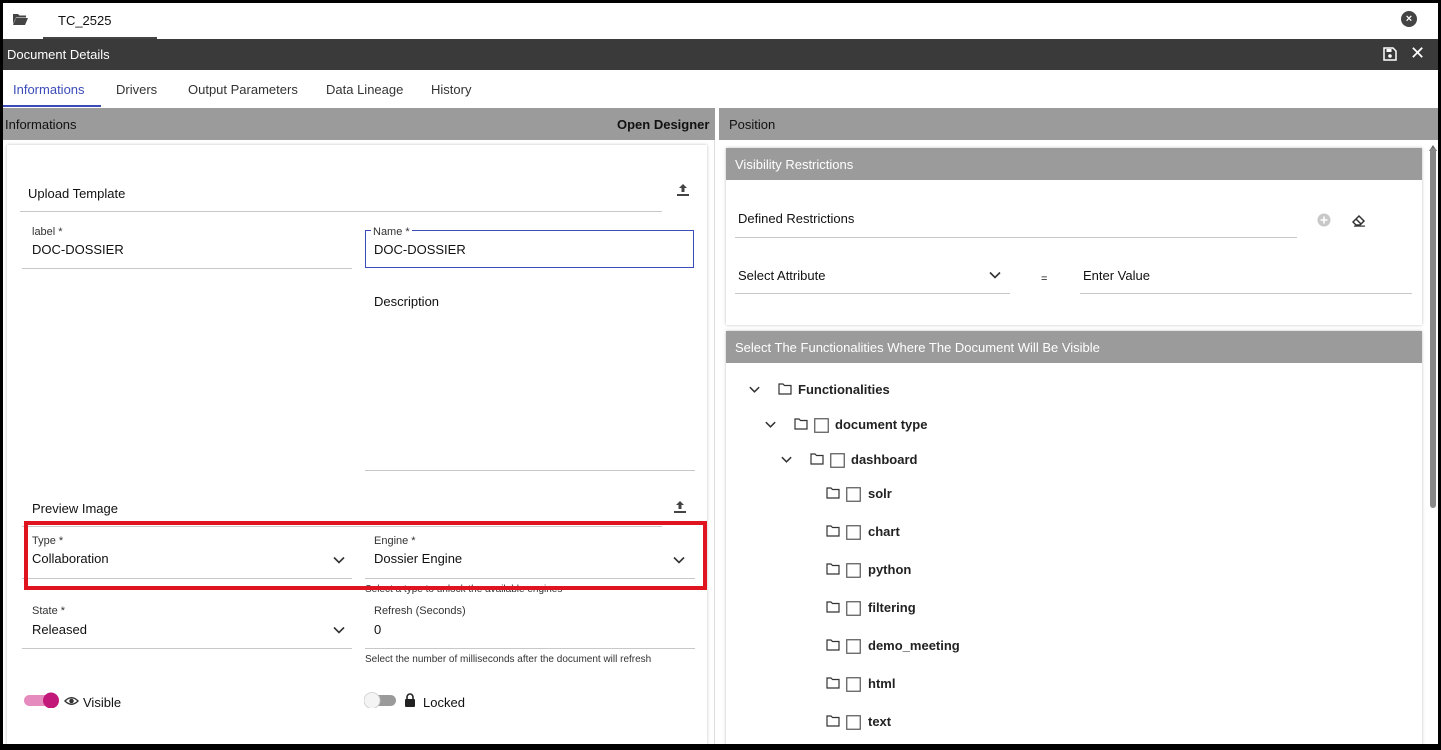 The image size is (1441, 750). I want to click on select-attribute-underline, so click(872, 293).